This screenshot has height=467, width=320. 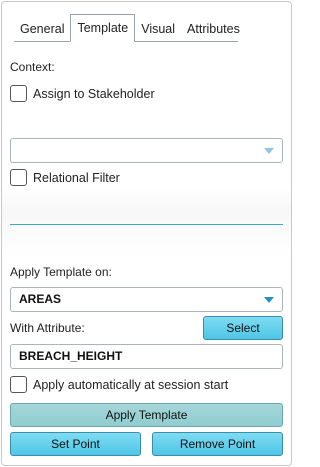 I want to click on filter-text-underline, so click(x=146, y=224).